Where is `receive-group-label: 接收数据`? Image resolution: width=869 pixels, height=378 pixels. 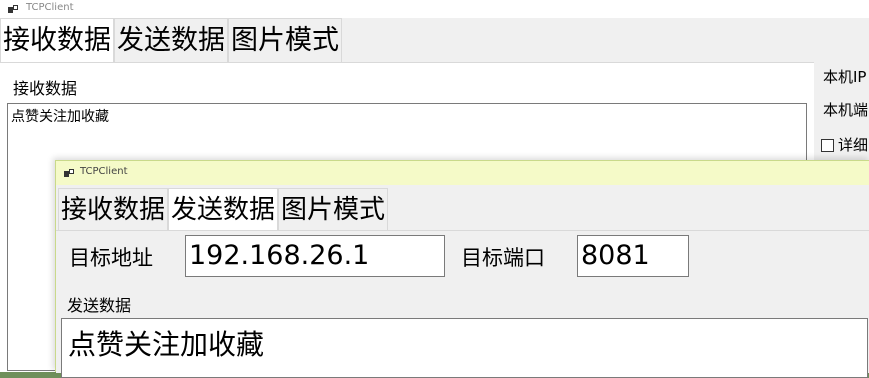 receive-group-label: 接收数据 is located at coordinates (45, 88).